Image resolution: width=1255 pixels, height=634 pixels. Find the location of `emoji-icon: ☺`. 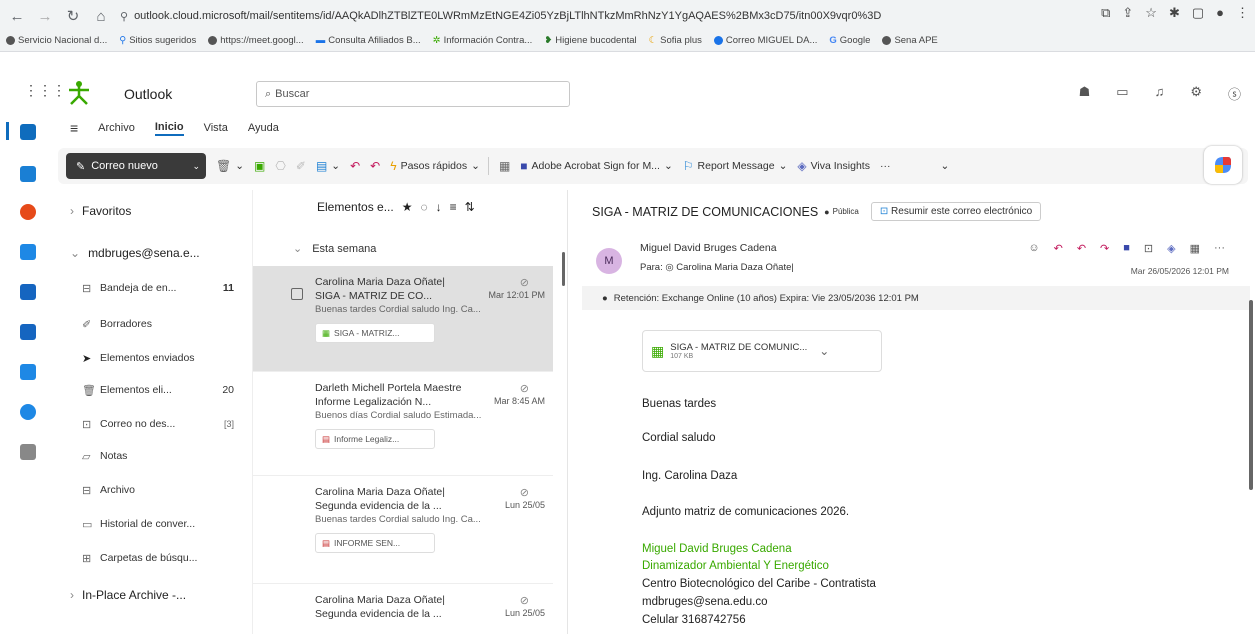

emoji-icon: ☺ is located at coordinates (1033, 248).